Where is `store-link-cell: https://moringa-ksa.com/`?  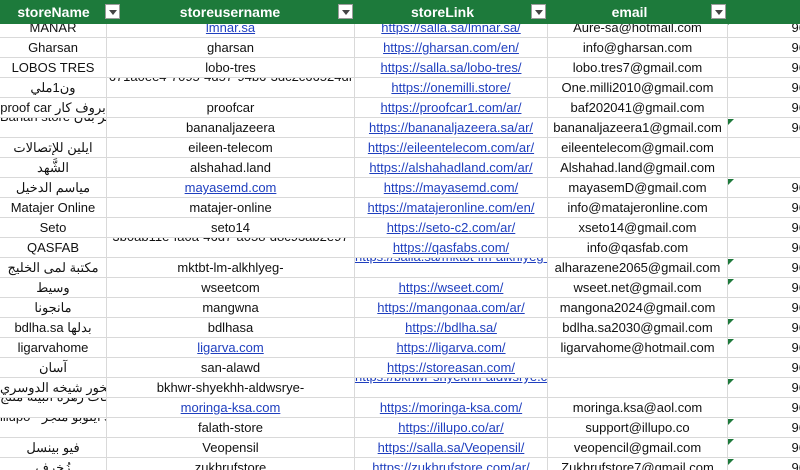 store-link-cell: https://moringa-ksa.com/ is located at coordinates (451, 408).